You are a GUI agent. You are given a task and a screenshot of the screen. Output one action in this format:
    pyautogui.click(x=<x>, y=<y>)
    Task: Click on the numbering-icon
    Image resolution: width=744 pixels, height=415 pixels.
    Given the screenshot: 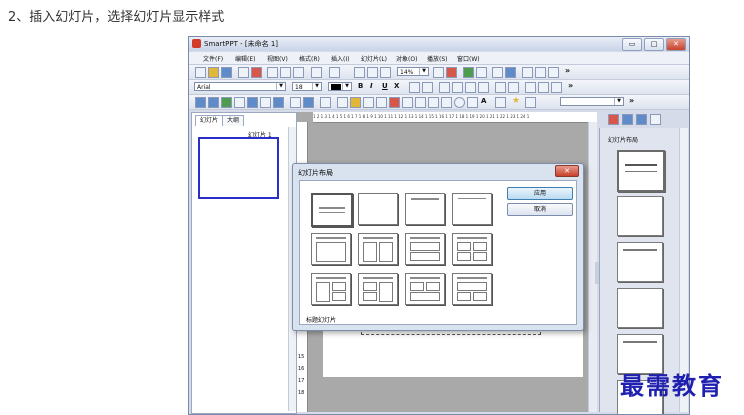 What is the action you would take?
    pyautogui.click(x=513, y=87)
    